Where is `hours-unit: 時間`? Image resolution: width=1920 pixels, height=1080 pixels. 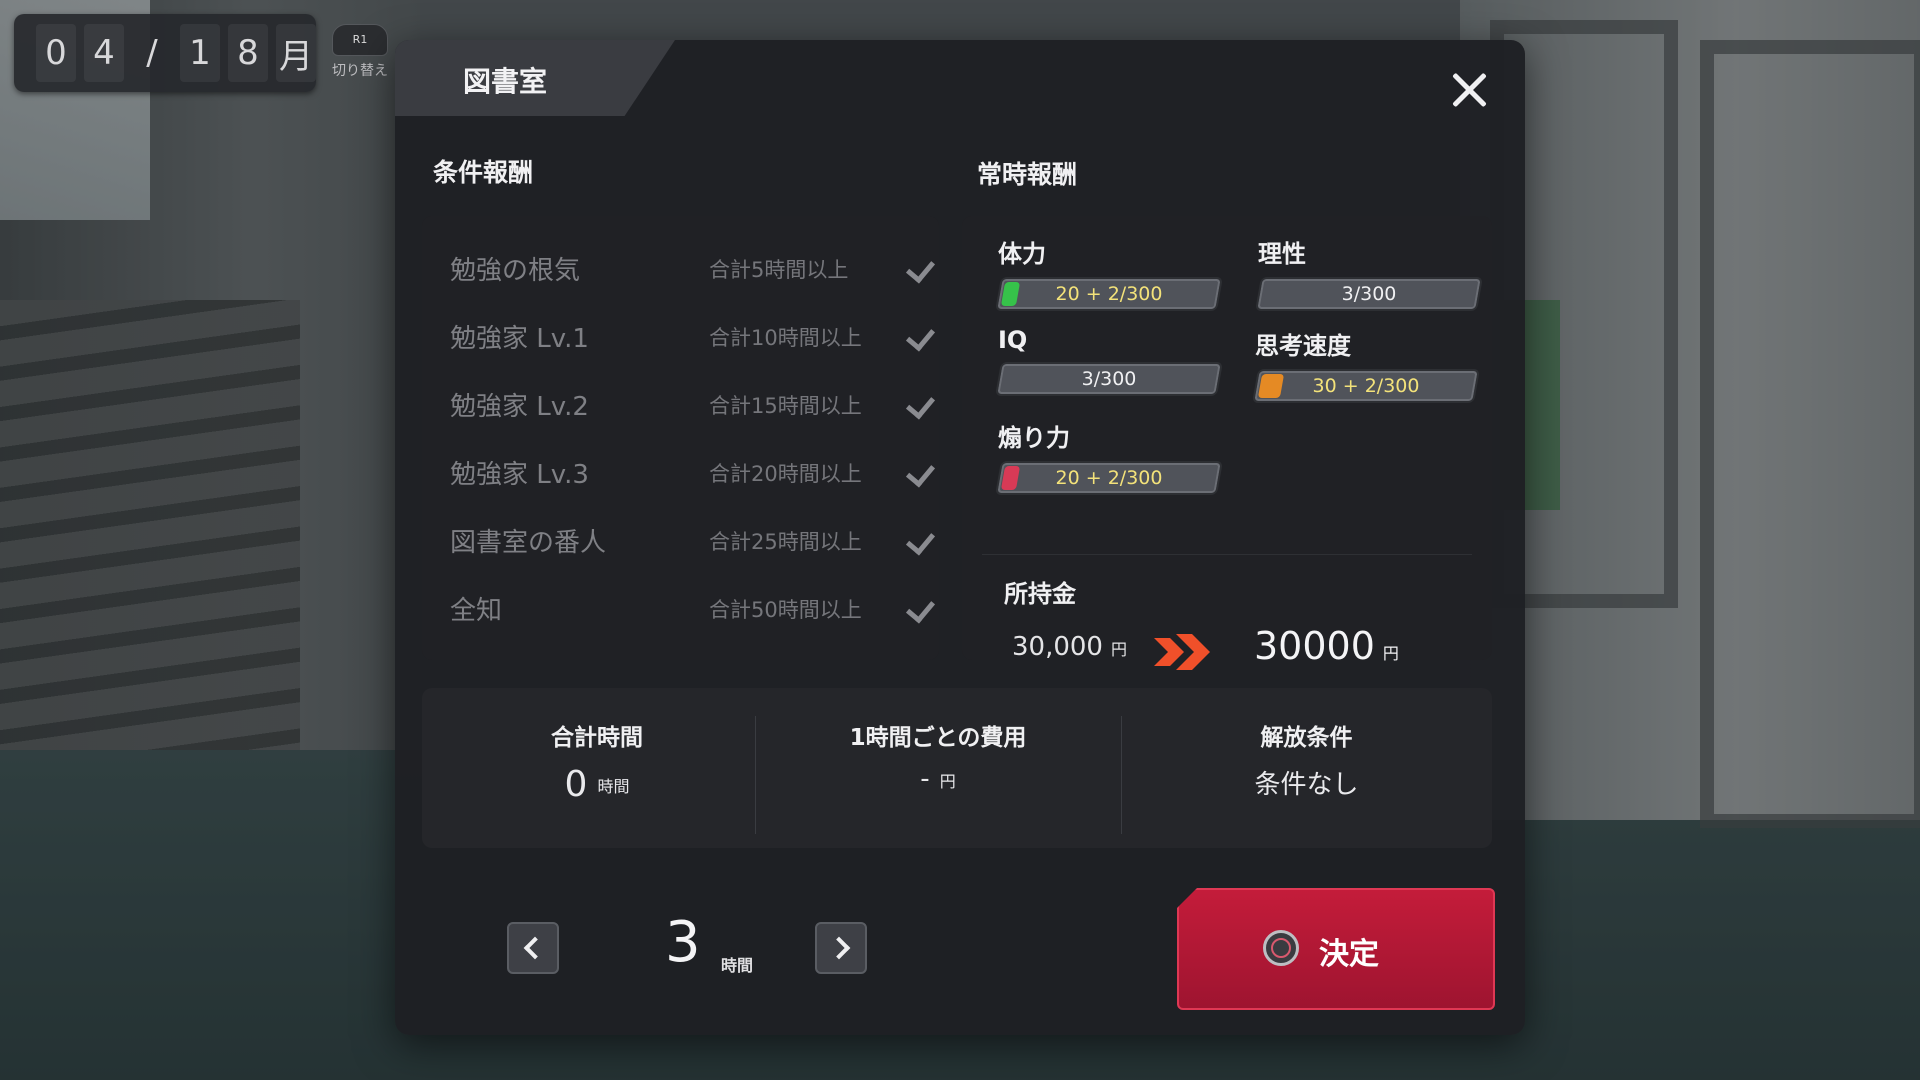
hours-unit: 時間 is located at coordinates (737, 965).